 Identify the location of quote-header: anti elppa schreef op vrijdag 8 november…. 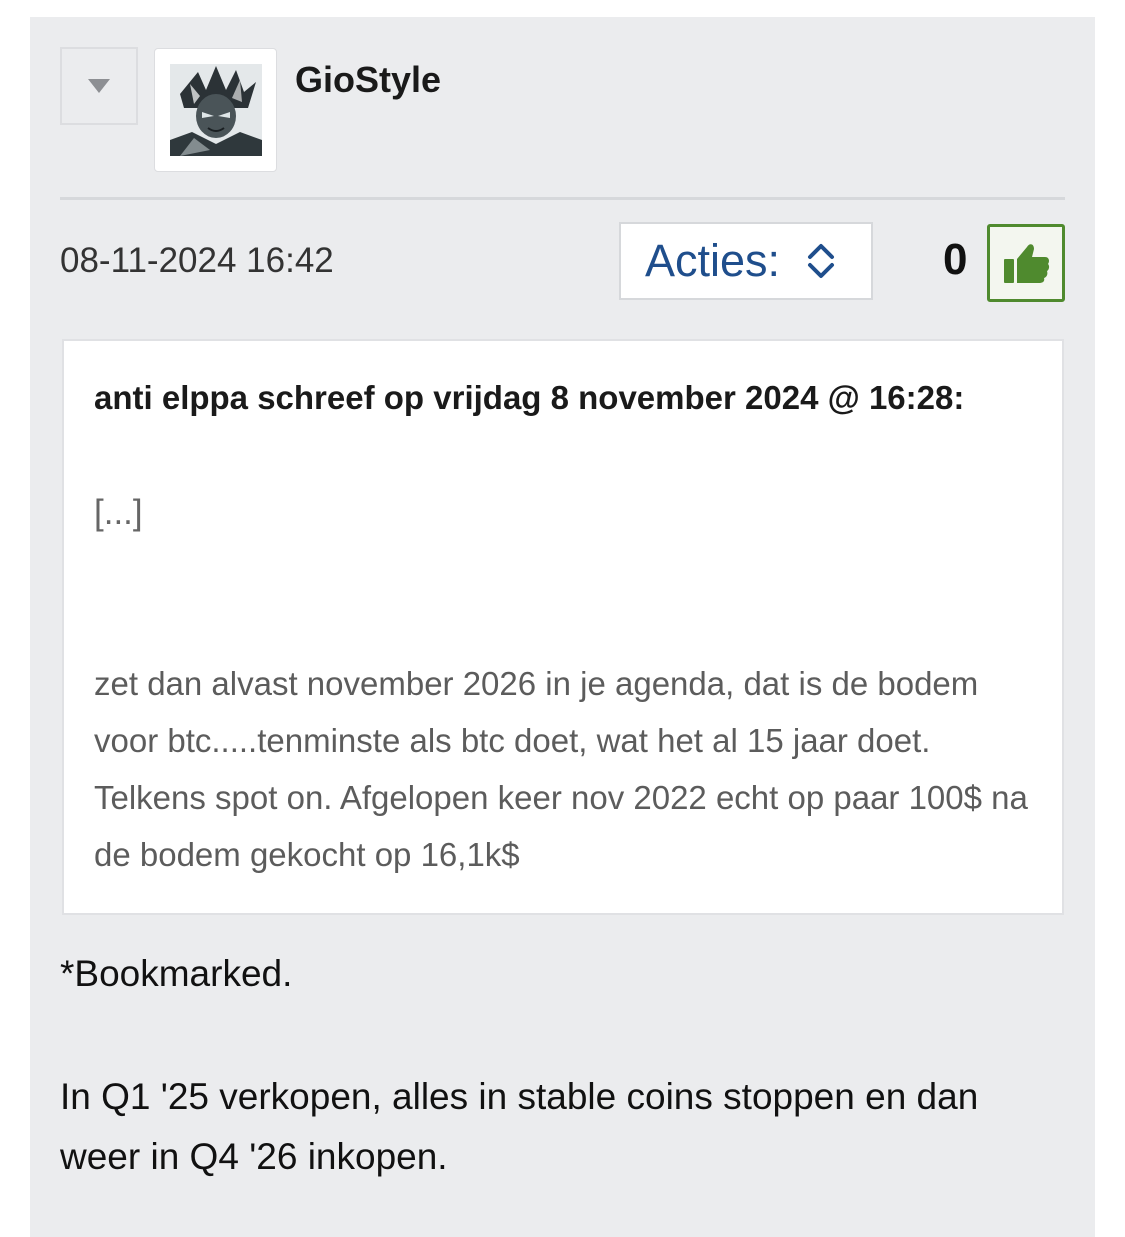
(534, 397).